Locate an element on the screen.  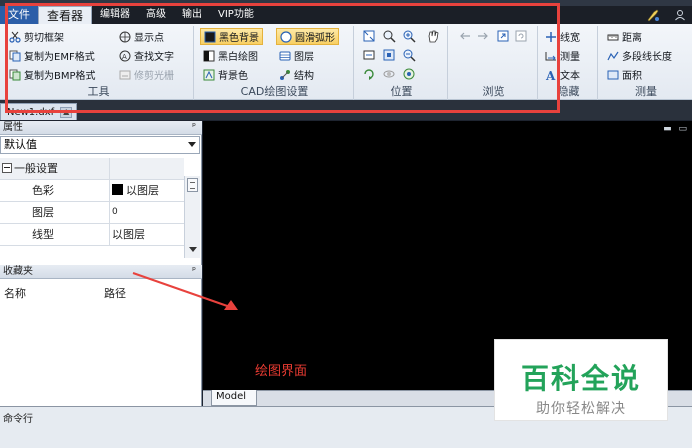
document-tab-bar: New1.dxf ▲ is located at coordinates (346, 110).